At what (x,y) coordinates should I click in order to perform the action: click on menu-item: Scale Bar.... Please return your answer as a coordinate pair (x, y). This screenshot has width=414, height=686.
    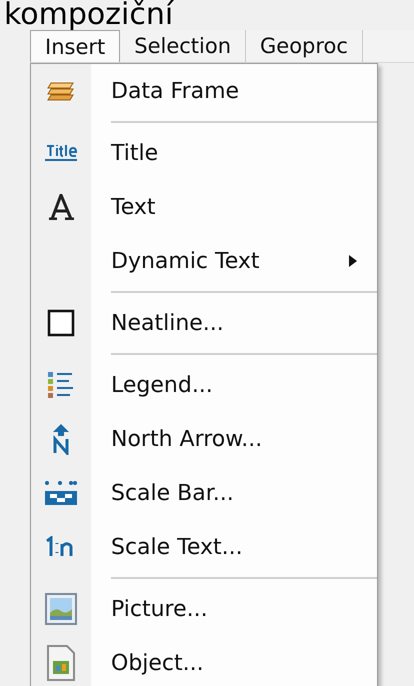
    Looking at the image, I should click on (204, 493).